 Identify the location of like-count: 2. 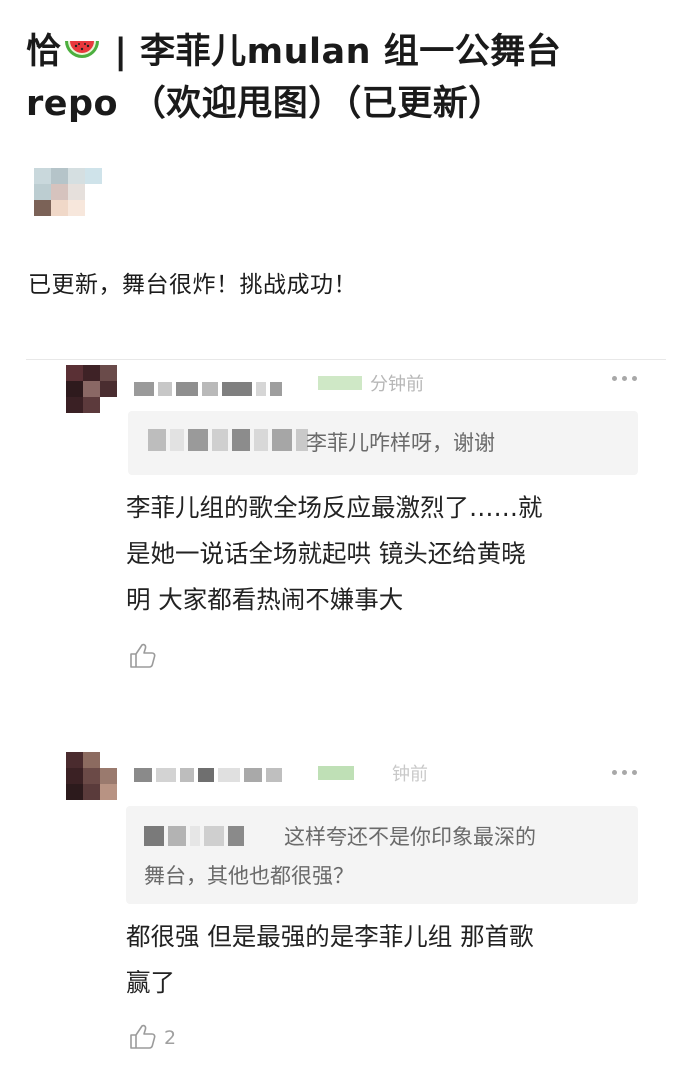
(170, 1038).